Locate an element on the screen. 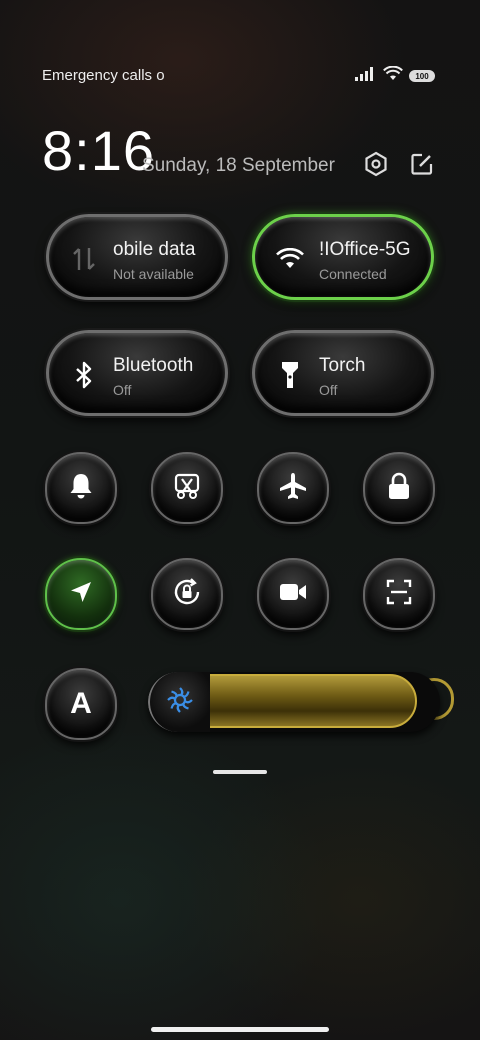 The height and width of the screenshot is (1040, 480). screenshot-toggle is located at coordinates (187, 488).